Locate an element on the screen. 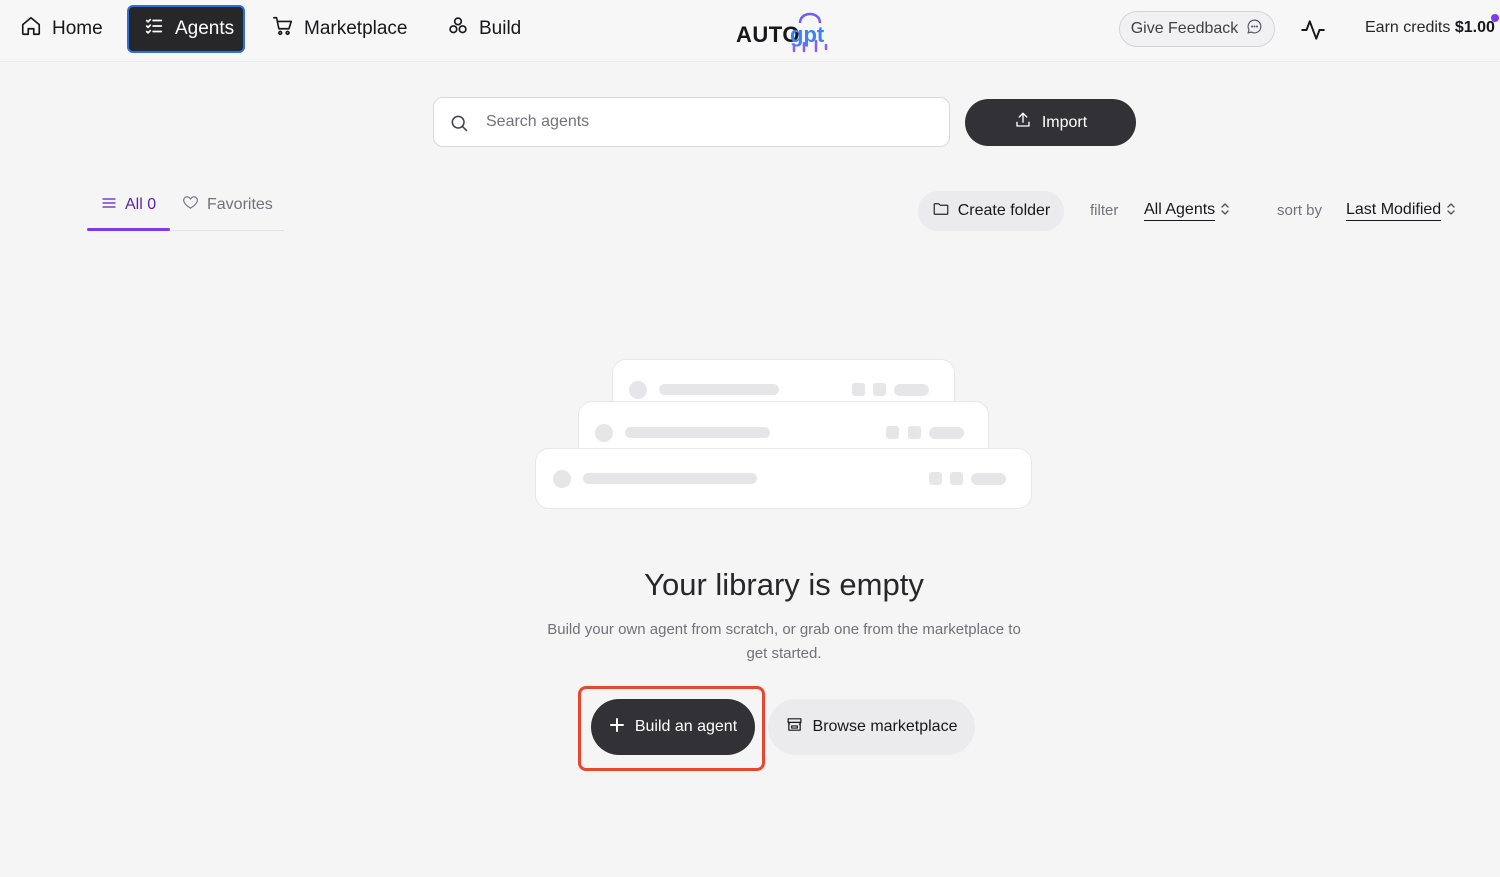 This screenshot has width=1500, height=877. nav-agents-label: Agents is located at coordinates (205, 28).